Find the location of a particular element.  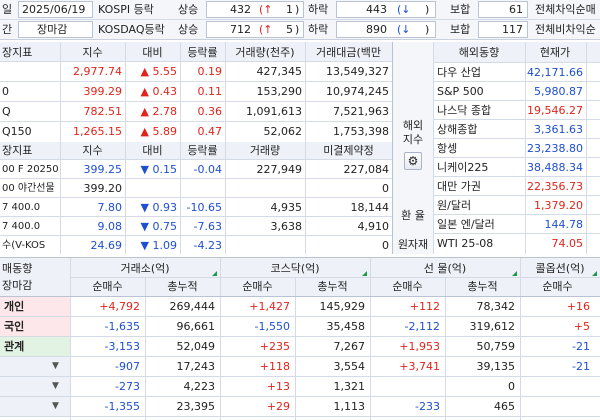

index-row-value: 1,265.15 is located at coordinates (97, 131).